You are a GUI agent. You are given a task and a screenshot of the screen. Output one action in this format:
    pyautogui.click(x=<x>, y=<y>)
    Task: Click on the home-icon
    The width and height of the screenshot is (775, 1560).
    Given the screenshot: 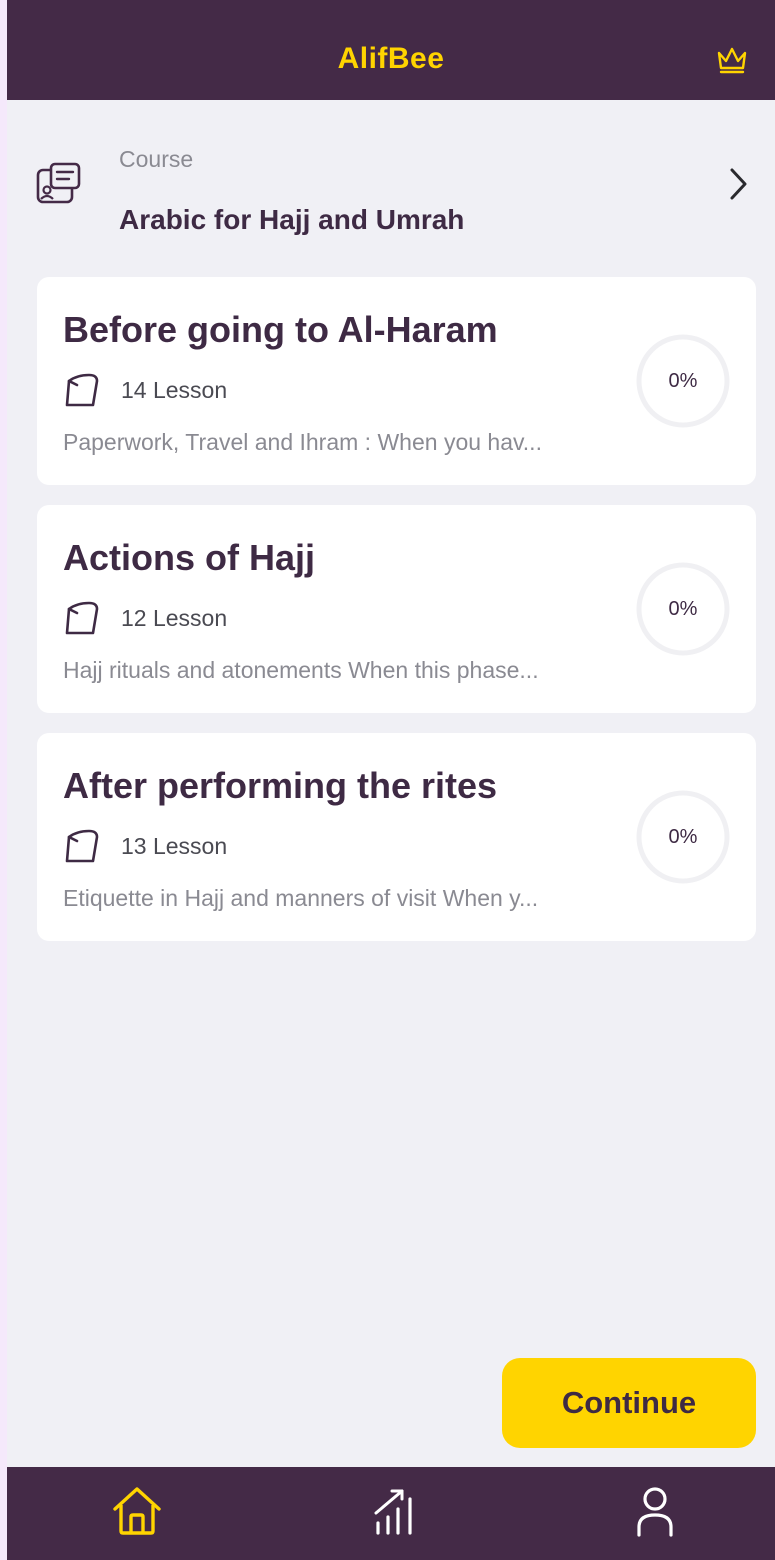 What is the action you would take?
    pyautogui.click(x=137, y=1511)
    